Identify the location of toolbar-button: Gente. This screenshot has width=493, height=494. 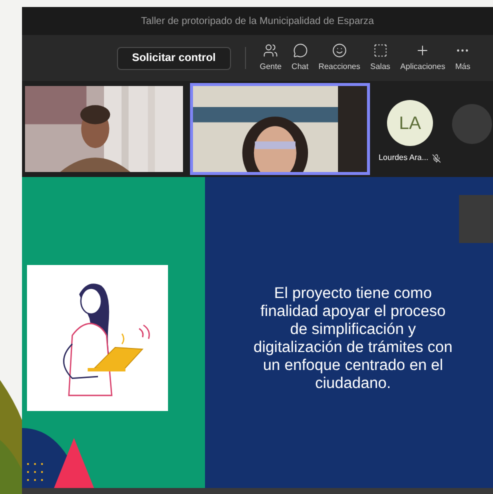
(271, 58).